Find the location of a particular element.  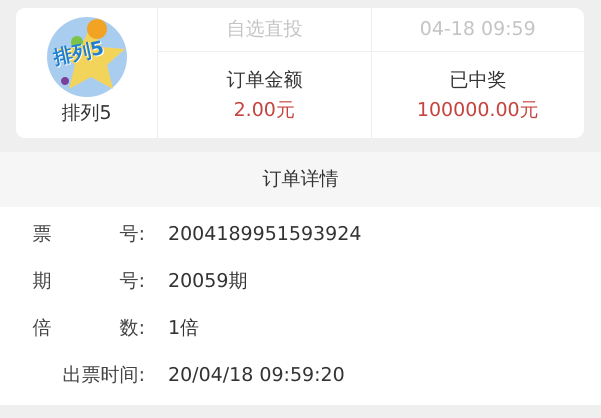

play-type: 自选直投 is located at coordinates (264, 30).